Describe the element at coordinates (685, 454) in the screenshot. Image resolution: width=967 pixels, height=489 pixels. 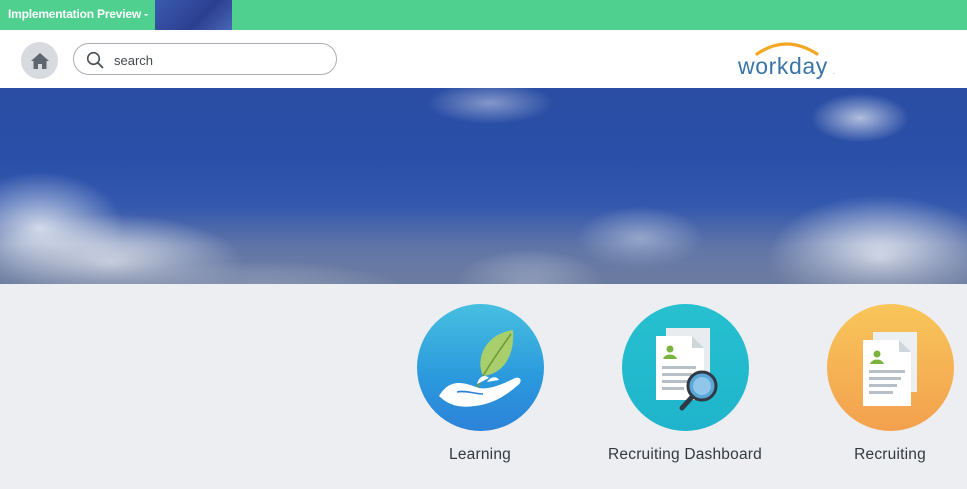
I see `app-label-recruiting-dashboard: Recruiting Dashboard` at that location.